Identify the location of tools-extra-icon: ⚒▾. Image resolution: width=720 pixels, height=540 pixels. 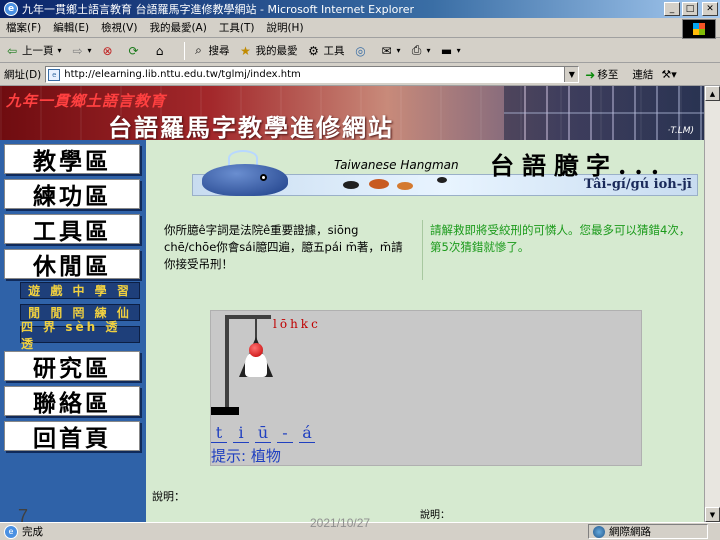
(668, 74).